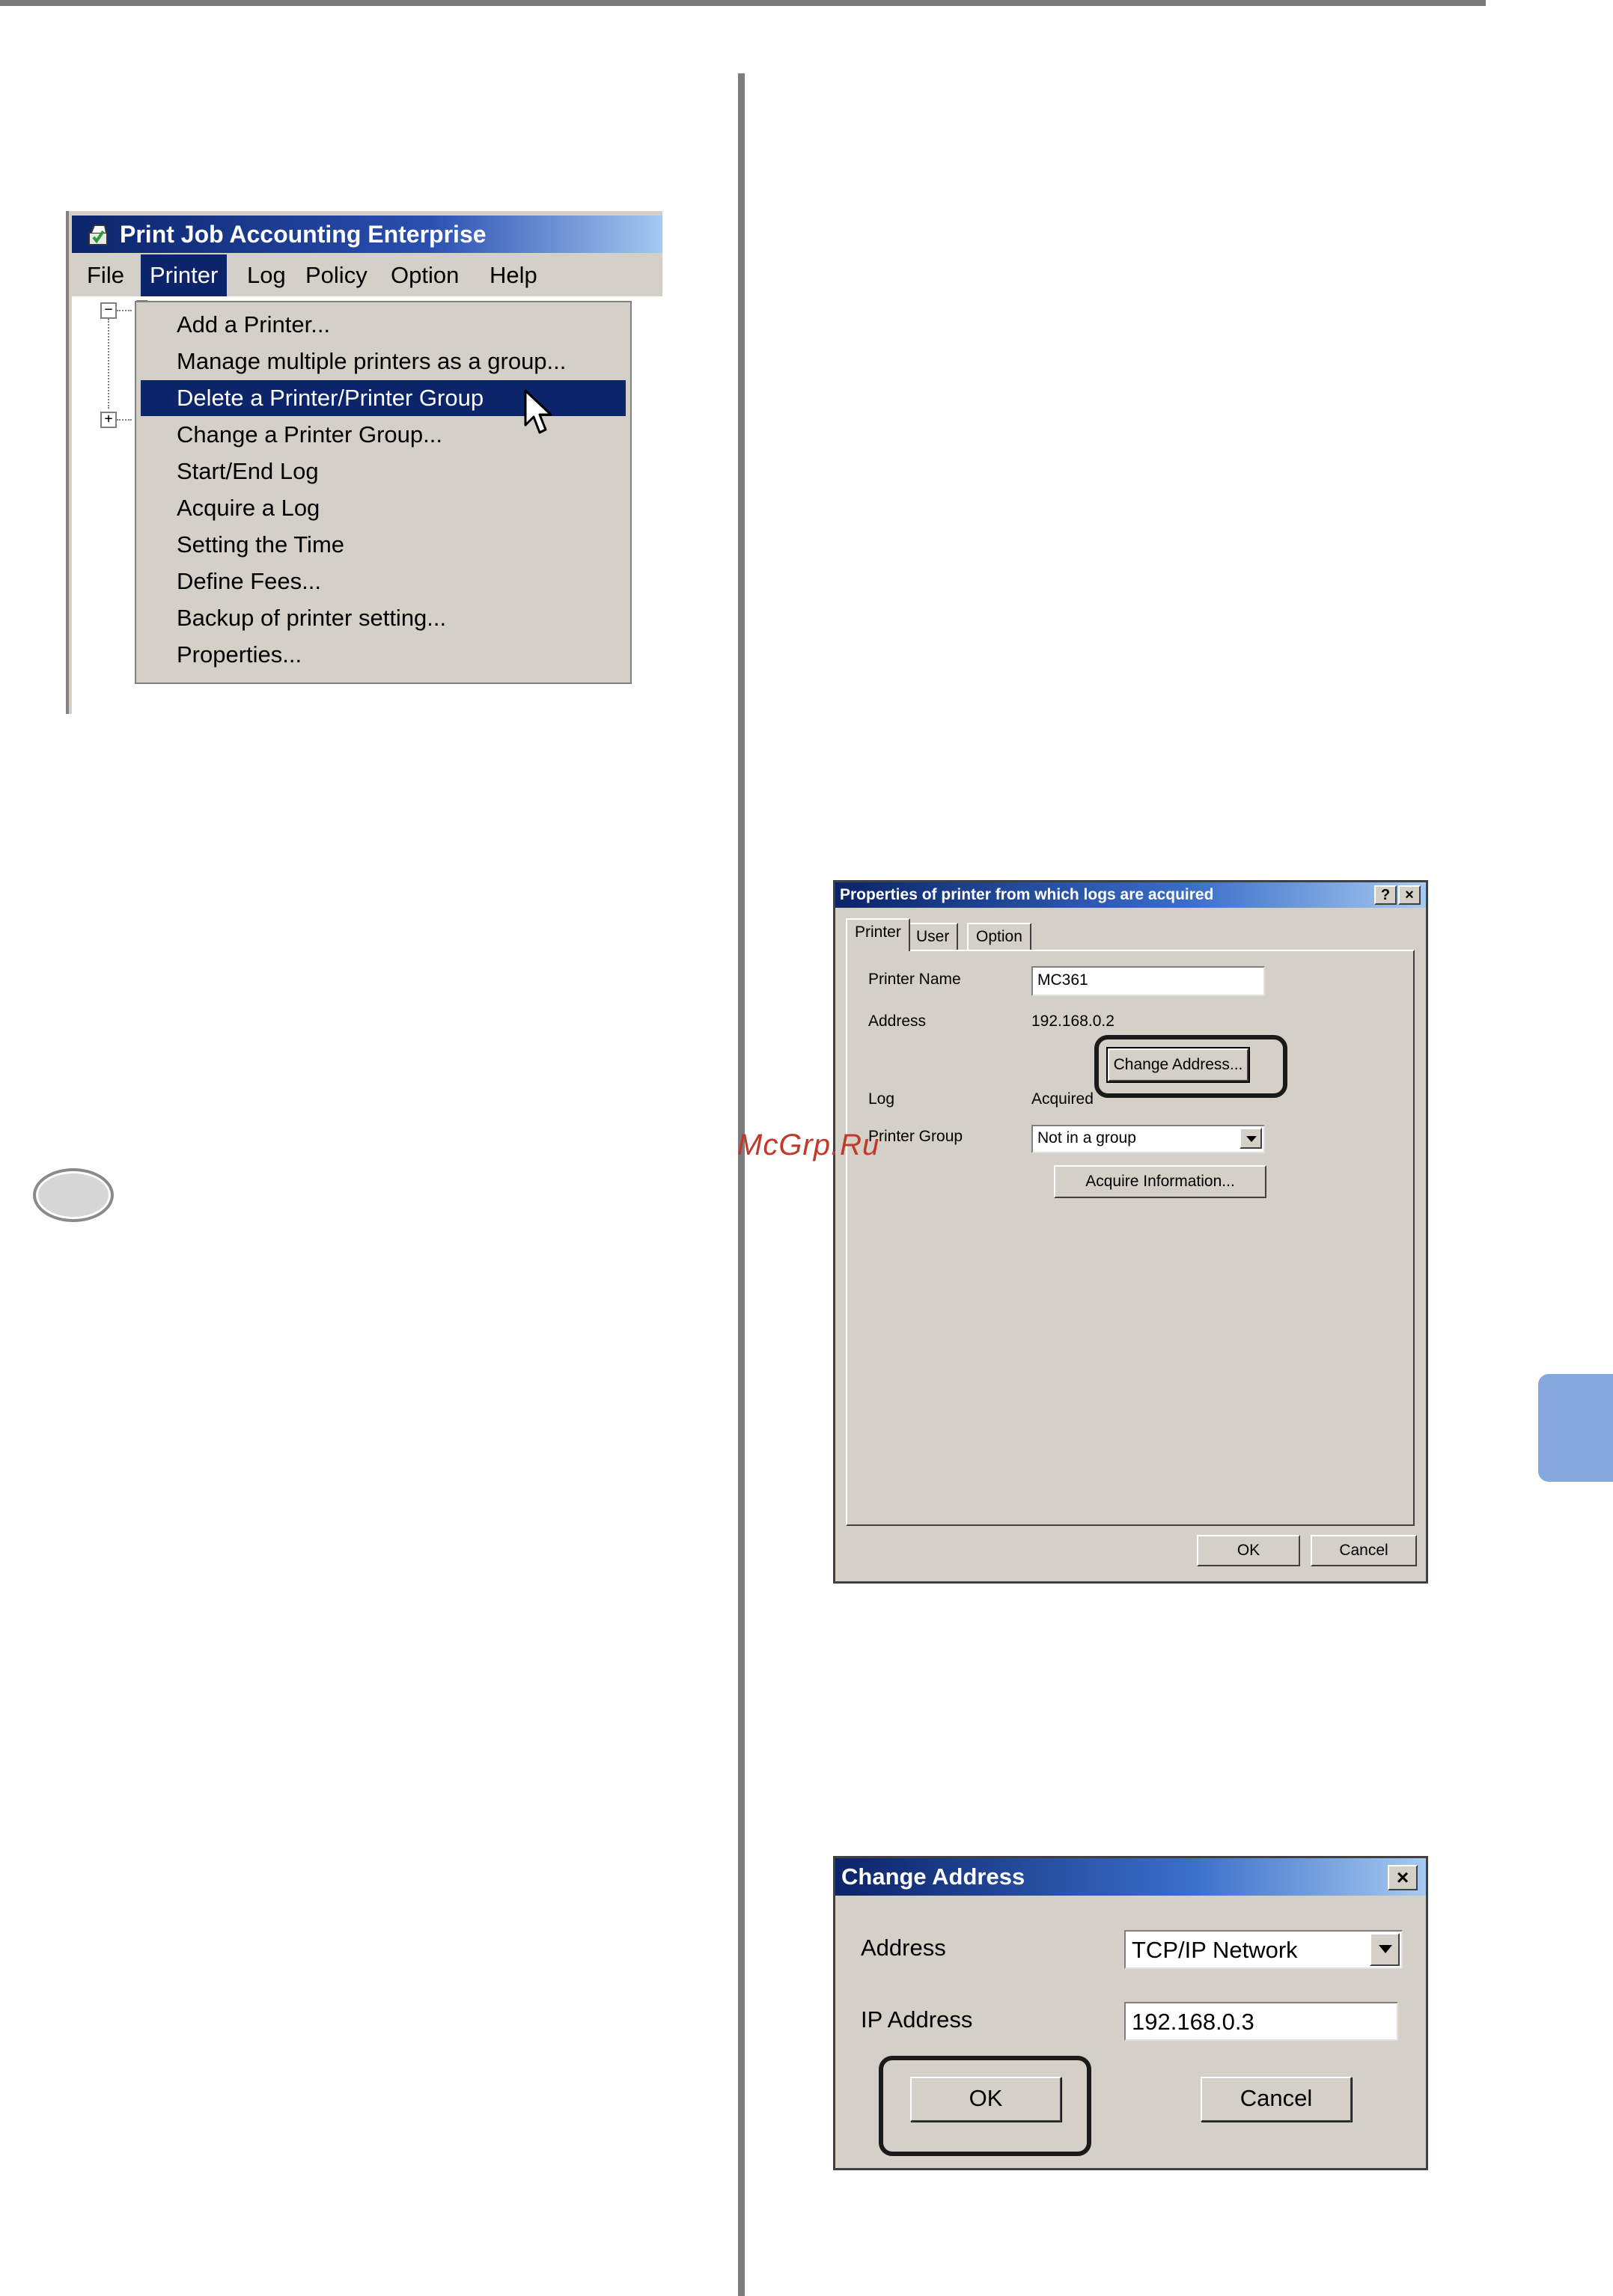 The image size is (1613, 2296). I want to click on tab-option: Option, so click(999, 936).